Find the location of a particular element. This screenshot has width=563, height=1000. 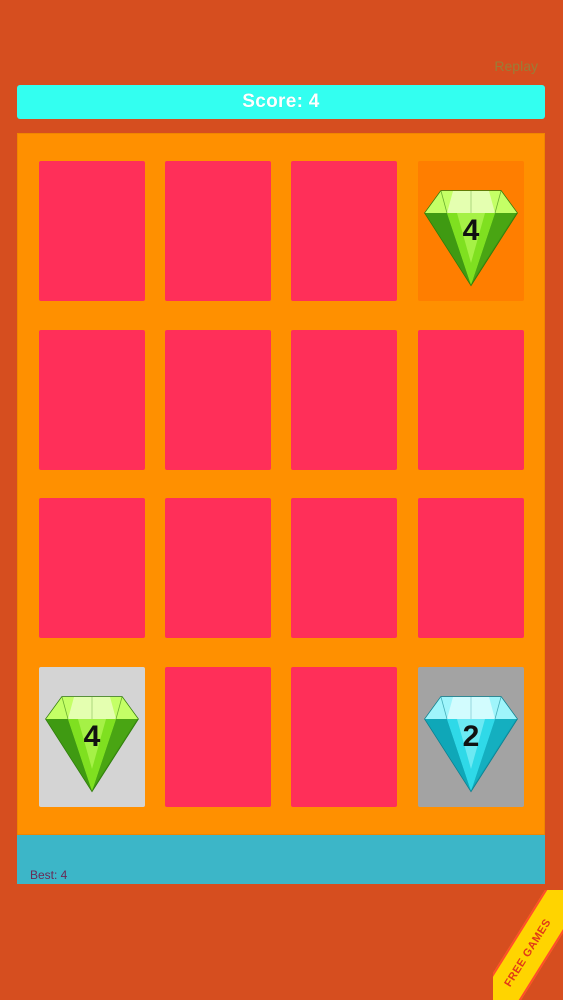

best-score-text: Best: 4 is located at coordinates (49, 875).